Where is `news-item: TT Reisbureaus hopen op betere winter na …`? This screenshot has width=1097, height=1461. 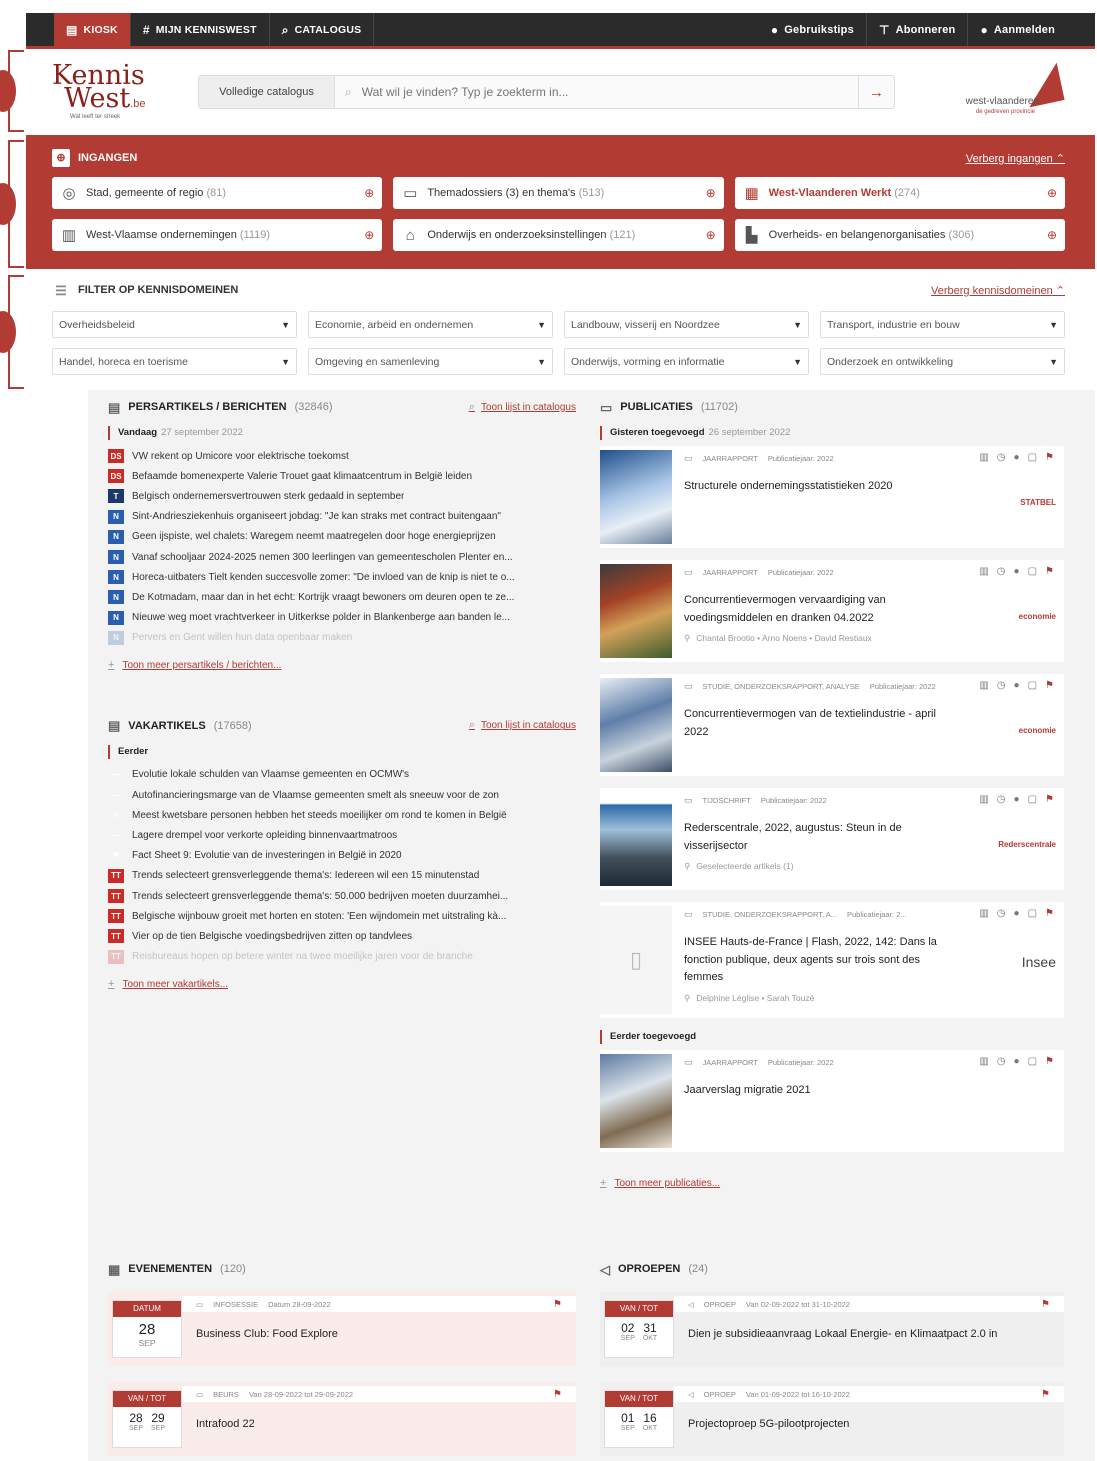
news-item: TT Reisbureaus hopen op betere winter na … is located at coordinates (342, 957).